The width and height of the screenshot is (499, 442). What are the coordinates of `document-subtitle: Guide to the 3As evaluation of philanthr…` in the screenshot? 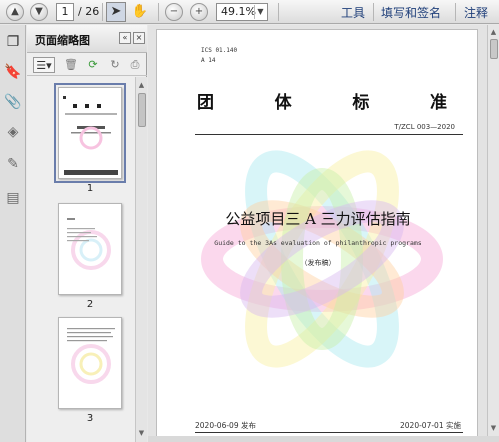 It's located at (318, 243).